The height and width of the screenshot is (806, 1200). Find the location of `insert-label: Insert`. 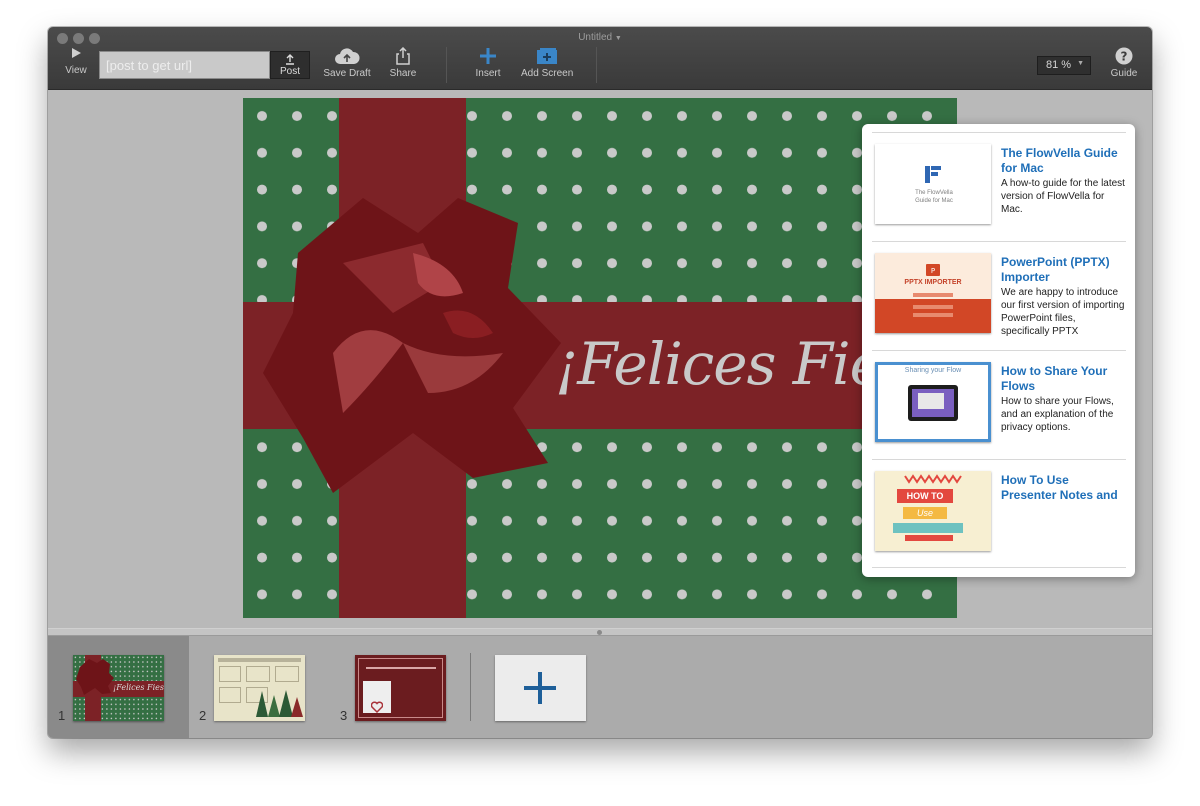

insert-label: Insert is located at coordinates (488, 73).